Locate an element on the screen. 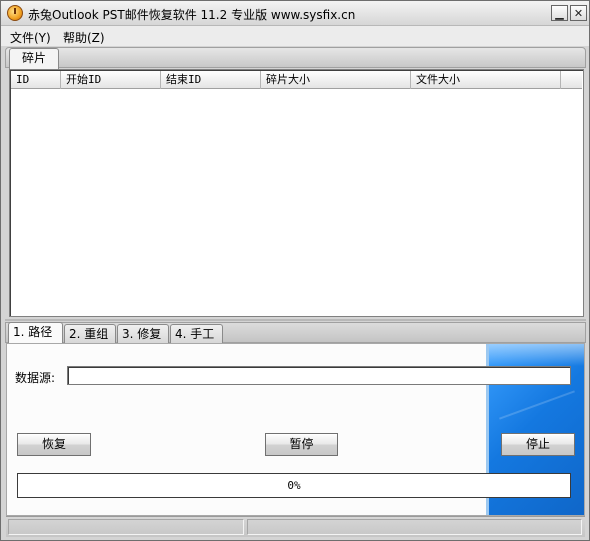 Image resolution: width=590 pixels, height=541 pixels. column-header-end-id: 结束ID is located at coordinates (211, 80).